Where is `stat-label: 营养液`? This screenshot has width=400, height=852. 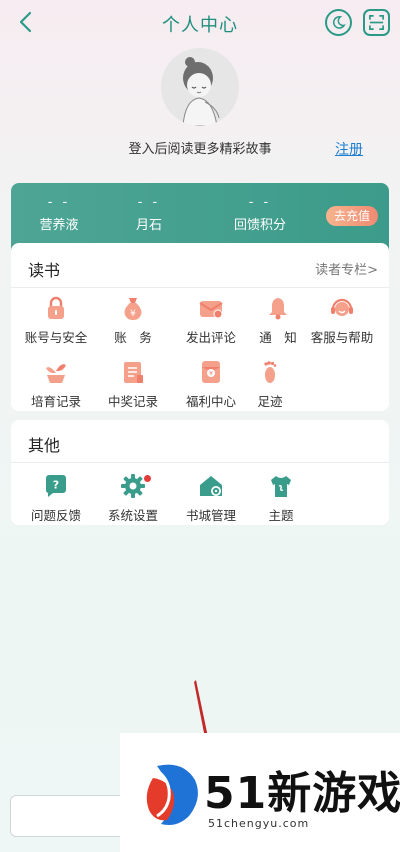 stat-label: 营养液 is located at coordinates (59, 225).